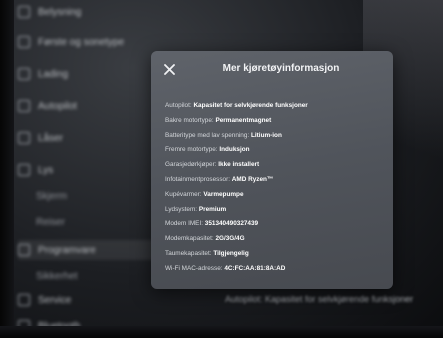  What do you see at coordinates (281, 68) in the screenshot?
I see `modal-title: Mer kjøretøyinformasjon` at bounding box center [281, 68].